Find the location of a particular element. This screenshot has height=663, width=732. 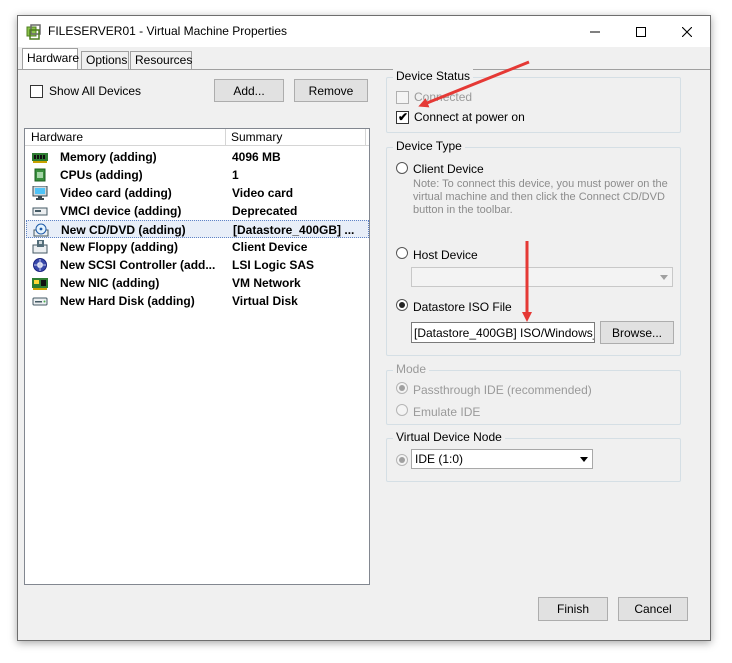

hardware-name: Memory (adding) is located at coordinates (108, 157).